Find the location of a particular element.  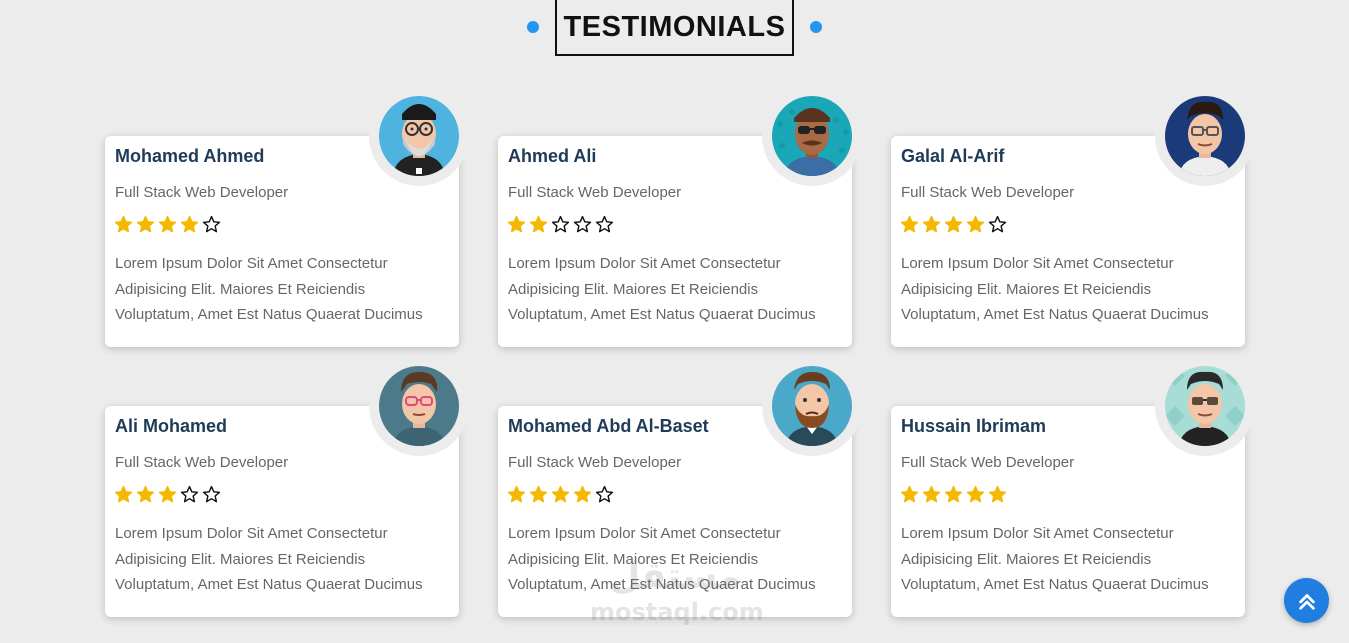

heading-box: TESTIMONIALS is located at coordinates (674, 28).